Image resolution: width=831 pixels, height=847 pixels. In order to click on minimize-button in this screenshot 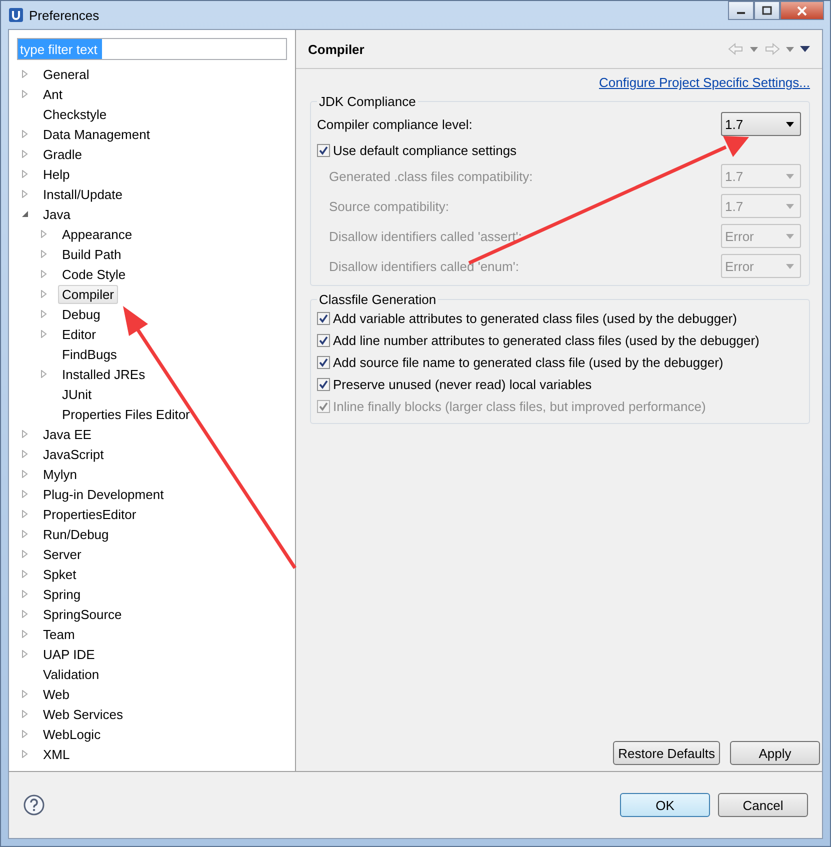, I will do `click(741, 10)`.